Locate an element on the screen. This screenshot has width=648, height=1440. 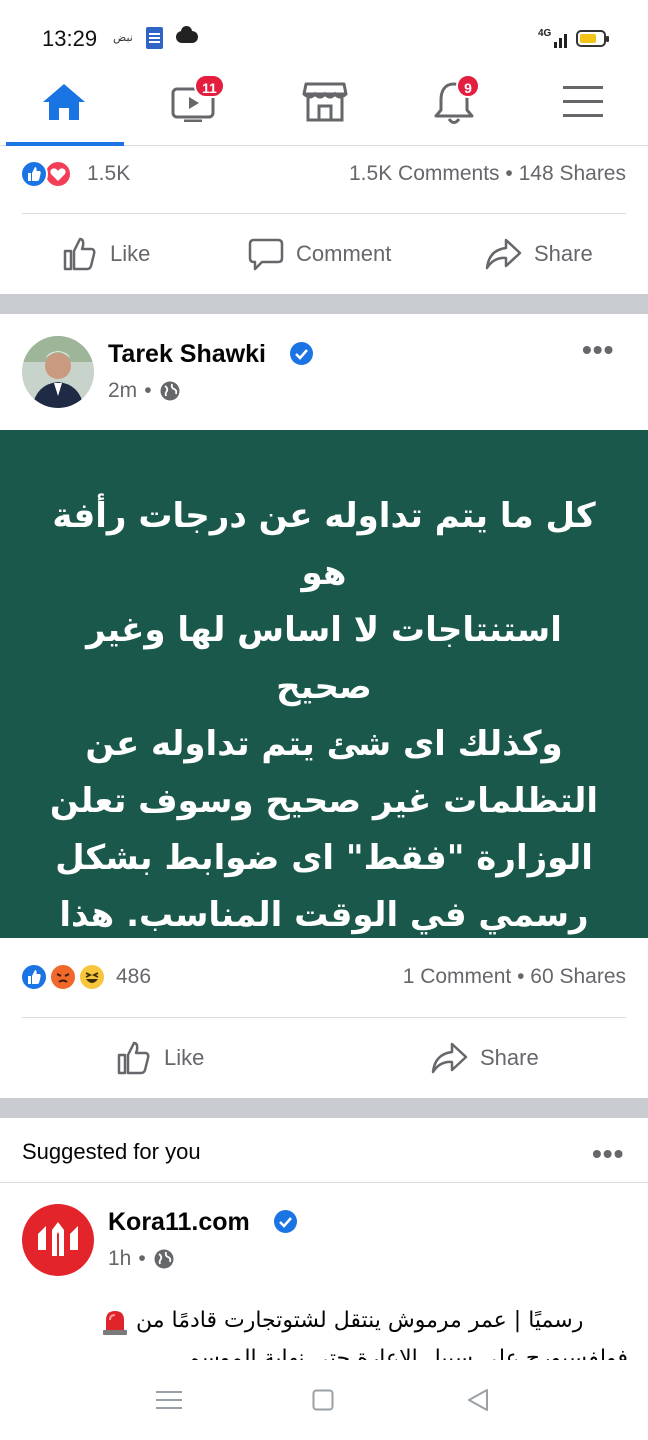
document-icon is located at coordinates (154, 38).